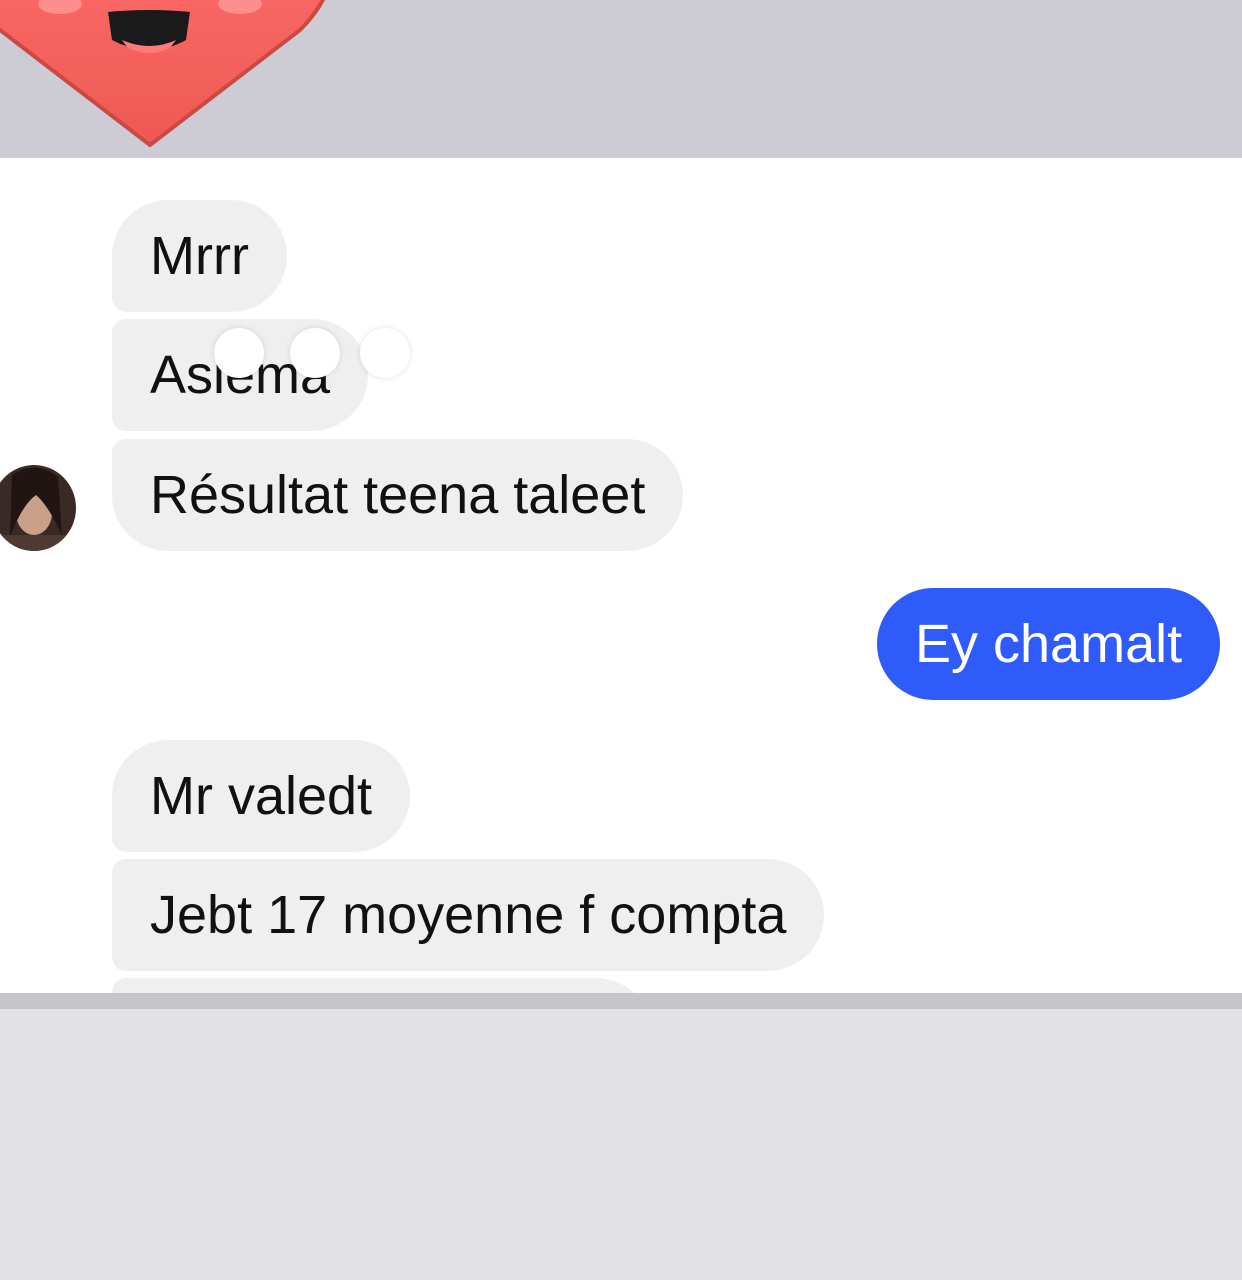  What do you see at coordinates (261, 796) in the screenshot?
I see `incoming-message-bubble: Mr valedt` at bounding box center [261, 796].